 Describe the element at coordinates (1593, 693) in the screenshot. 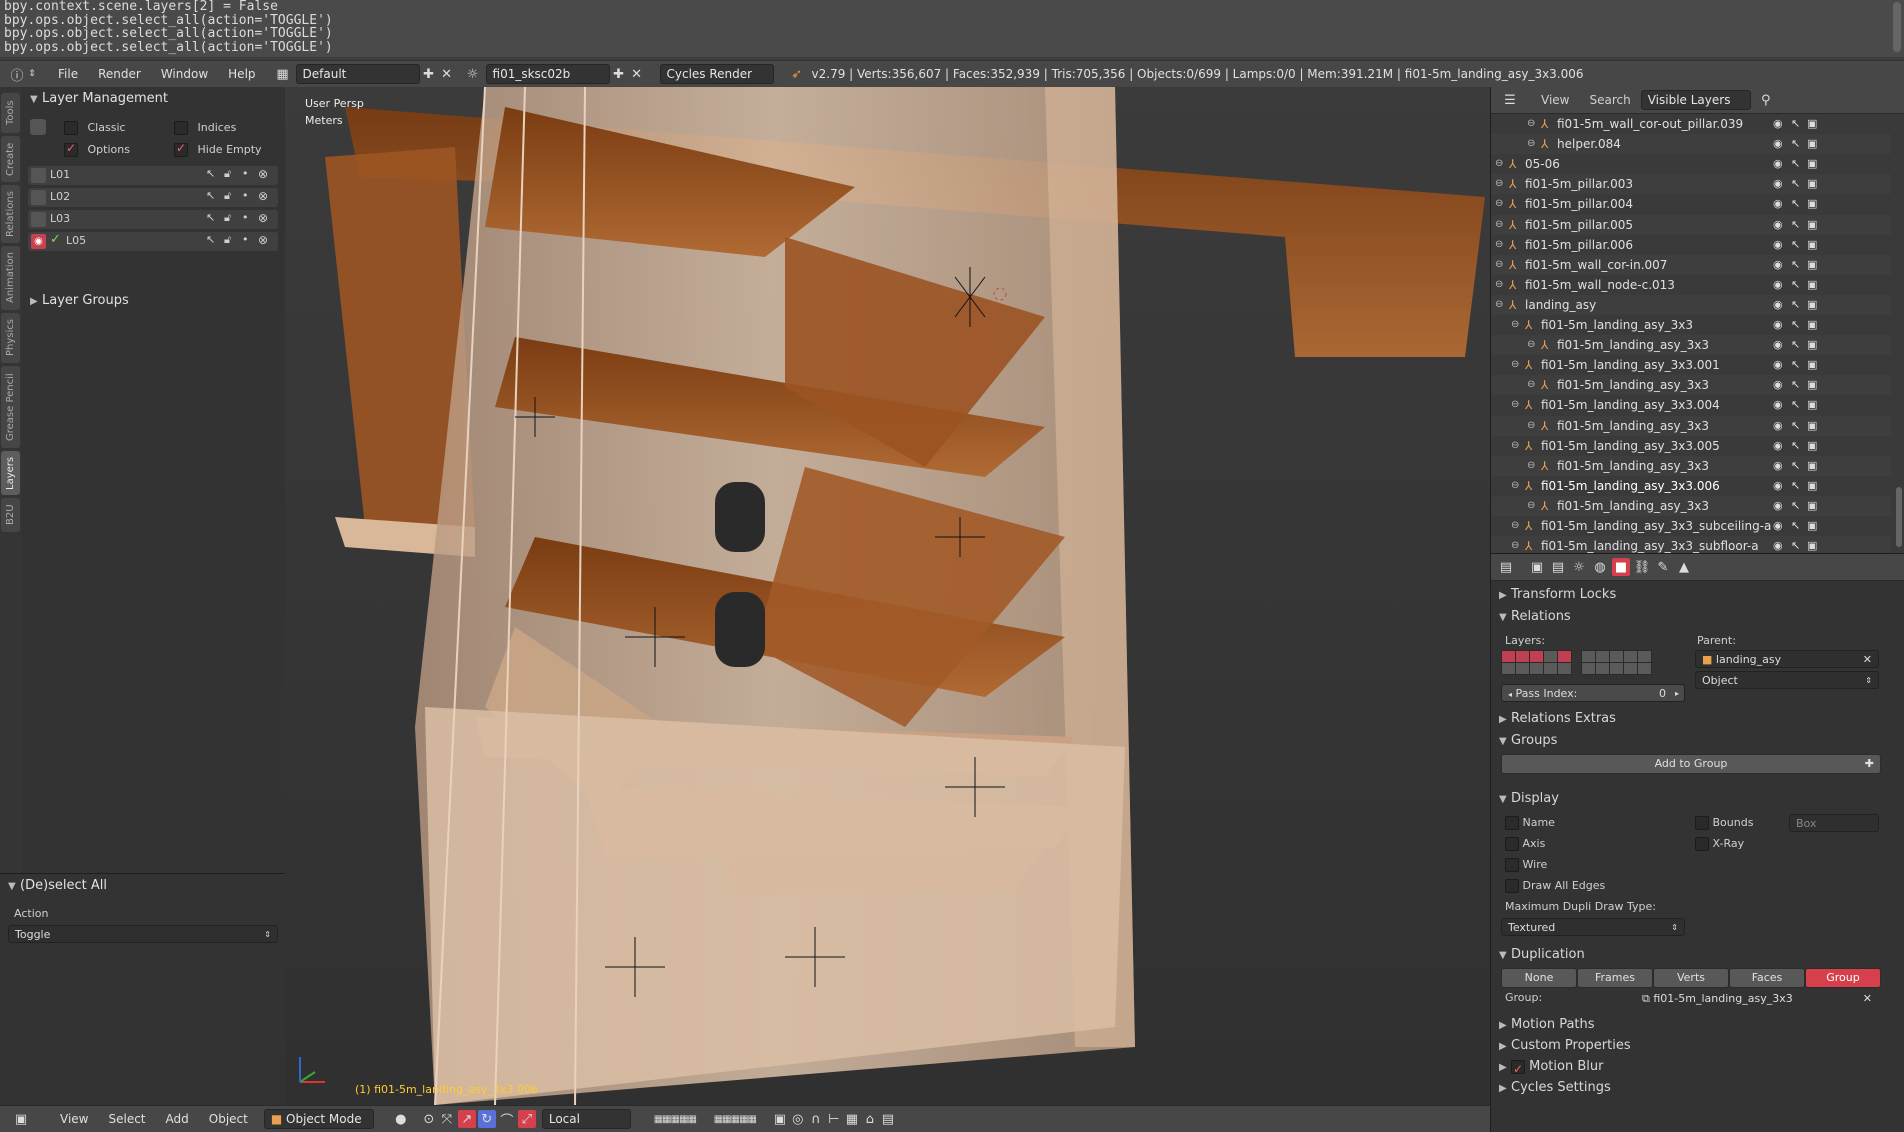

I see `pass-index-field: ◂ Pass Index: 0 ▸` at that location.